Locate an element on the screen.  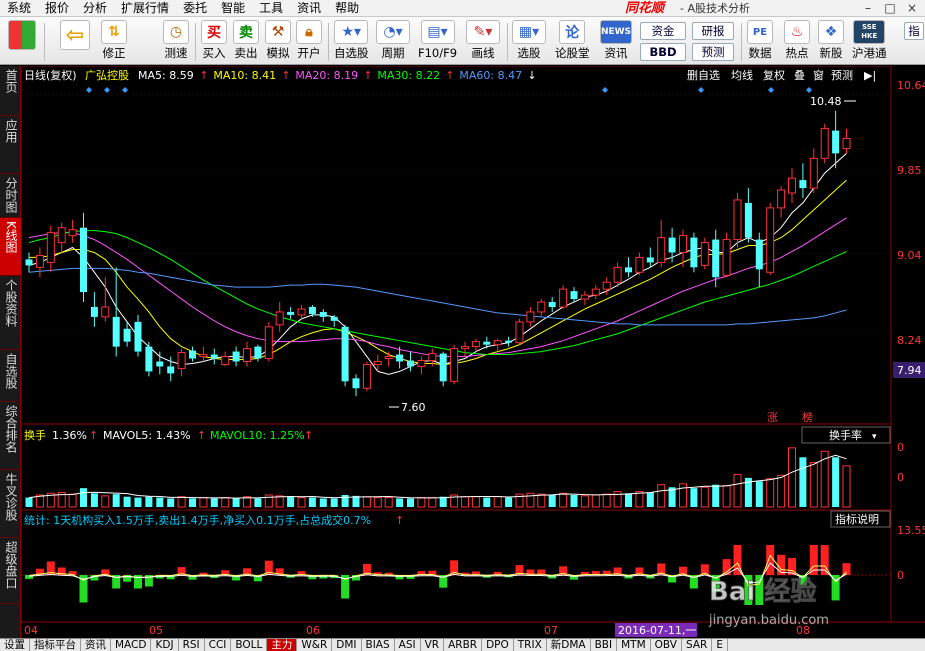
toolbar-button-period: ◔▾ 周期 is located at coordinates (393, 42).